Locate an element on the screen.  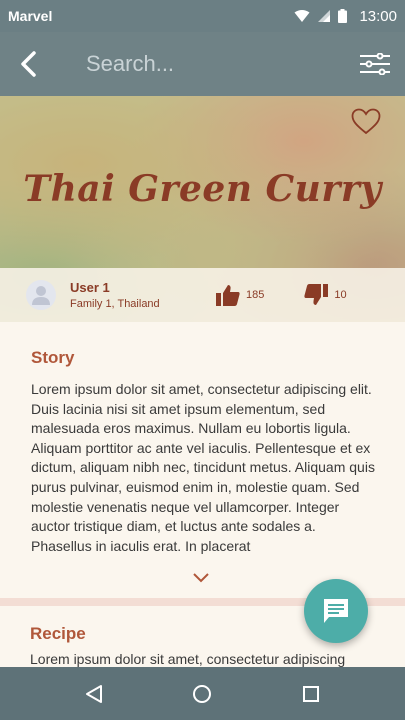
status-icons: 13:00 is located at coordinates (345, 16).